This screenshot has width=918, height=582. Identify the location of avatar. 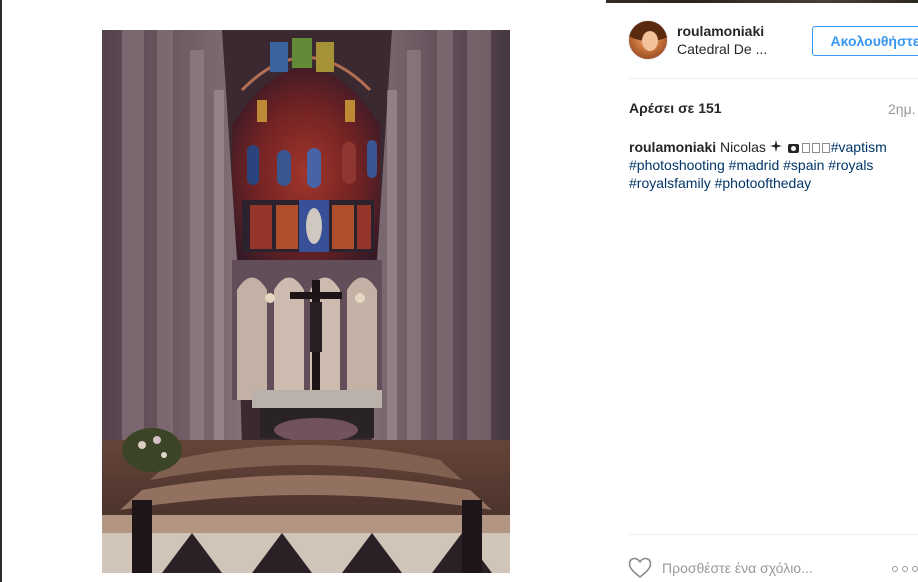
(648, 40).